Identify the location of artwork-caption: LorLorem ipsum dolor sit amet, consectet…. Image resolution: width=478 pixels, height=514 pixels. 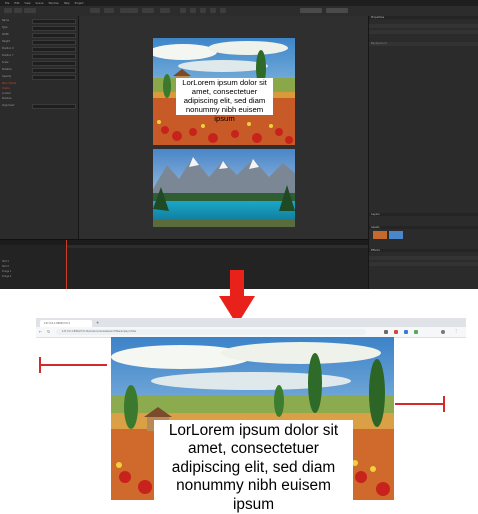
(224, 100).